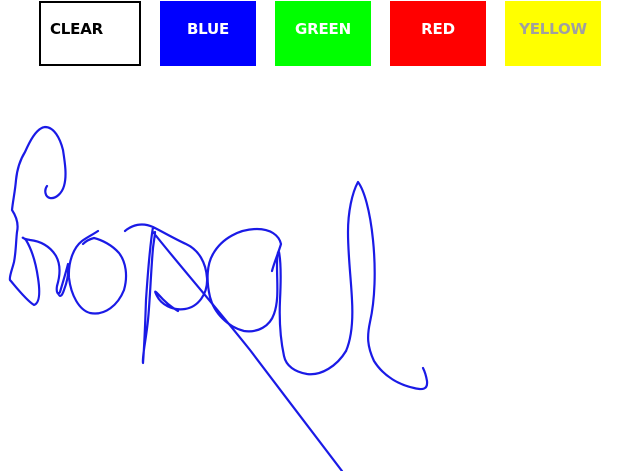  What do you see at coordinates (39, 216) in the screenshot?
I see `stroke-letter-g` at bounding box center [39, 216].